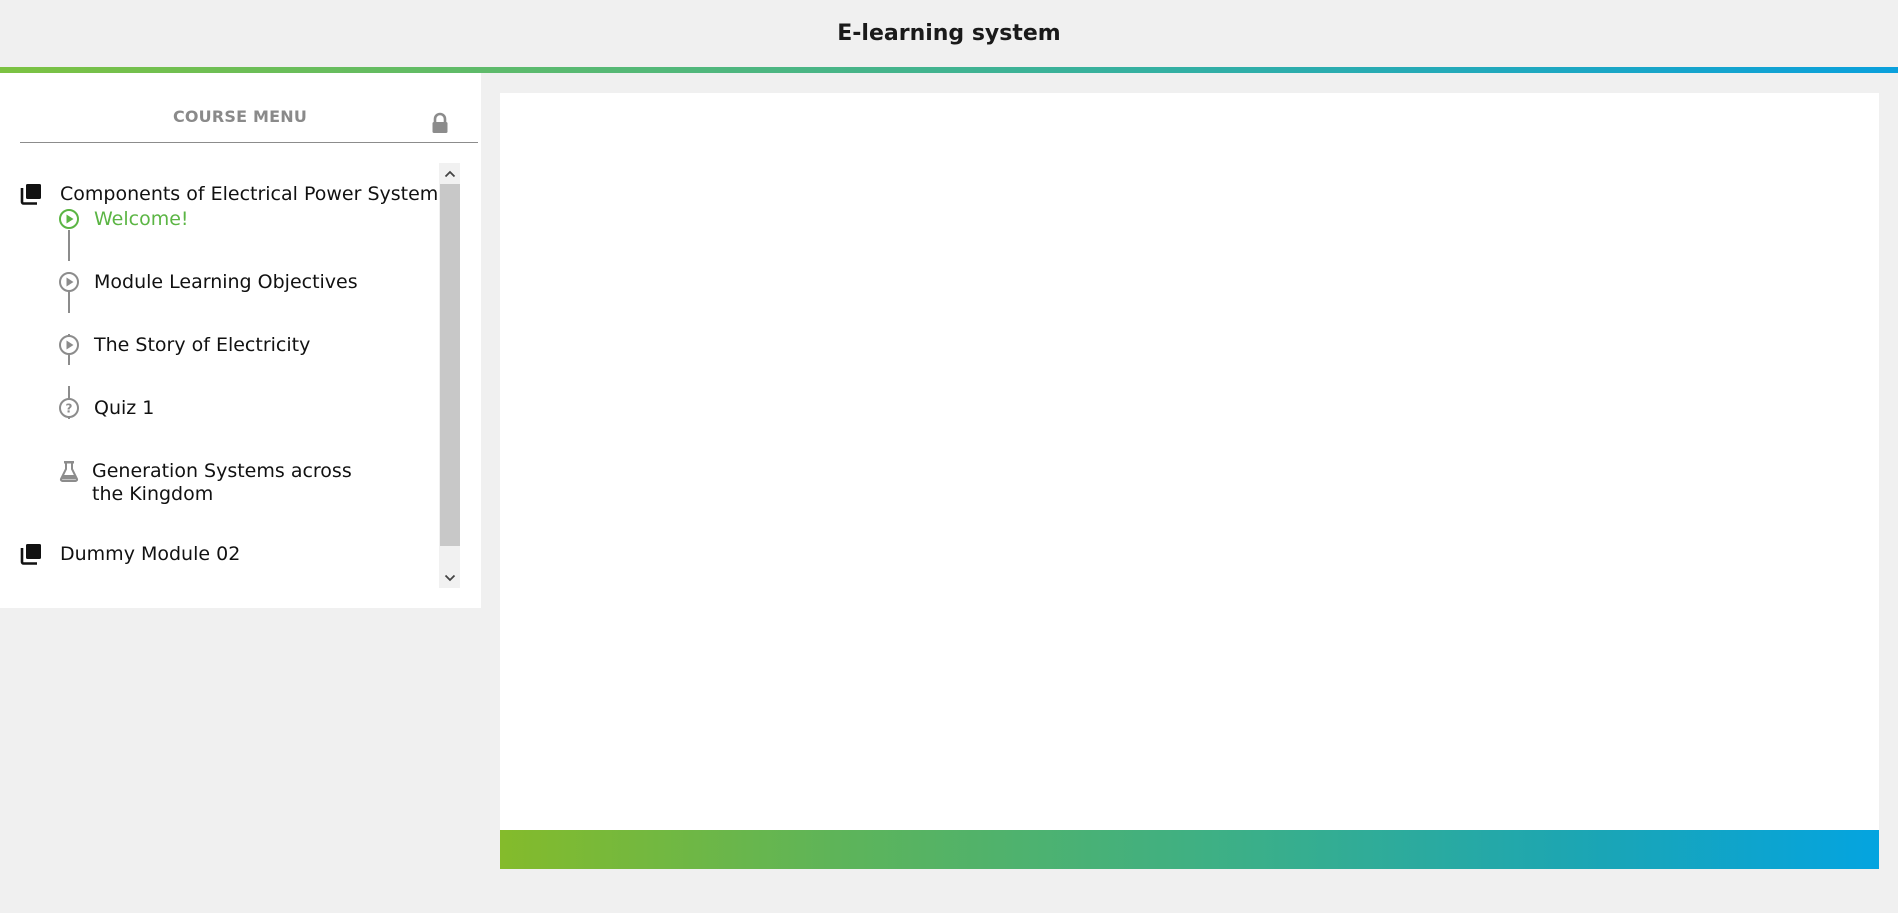  What do you see at coordinates (450, 365) in the screenshot?
I see `scrollbar-thumb` at bounding box center [450, 365].